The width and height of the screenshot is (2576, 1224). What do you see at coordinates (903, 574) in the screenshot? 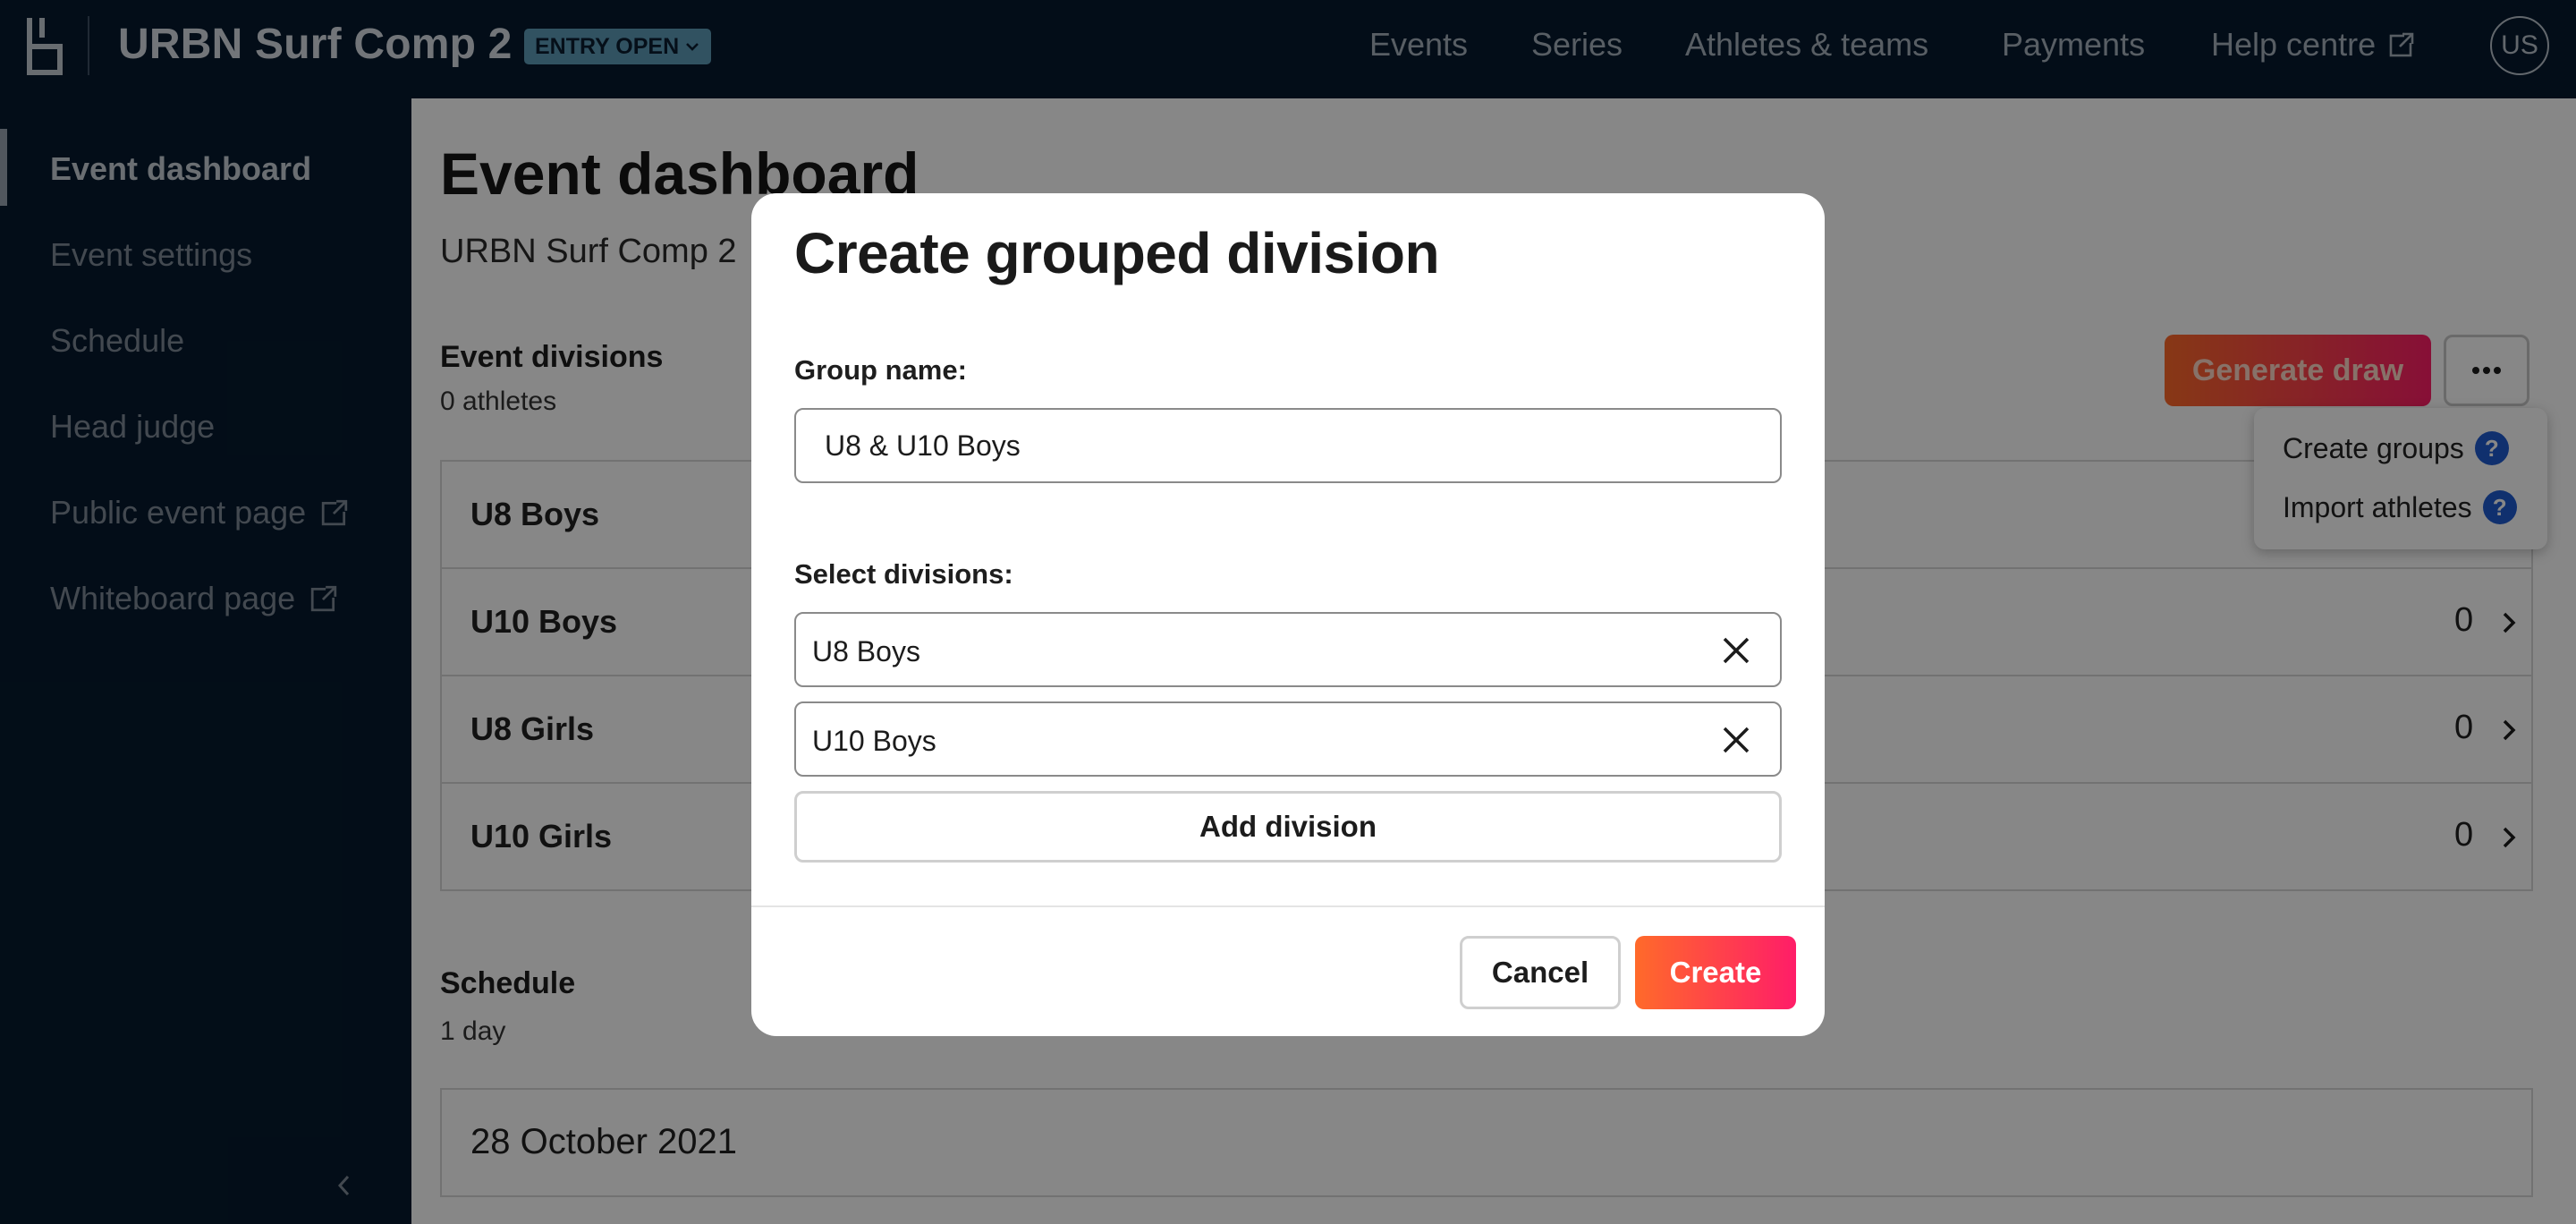
I see `select-divisions-label: Select divisions:` at bounding box center [903, 574].